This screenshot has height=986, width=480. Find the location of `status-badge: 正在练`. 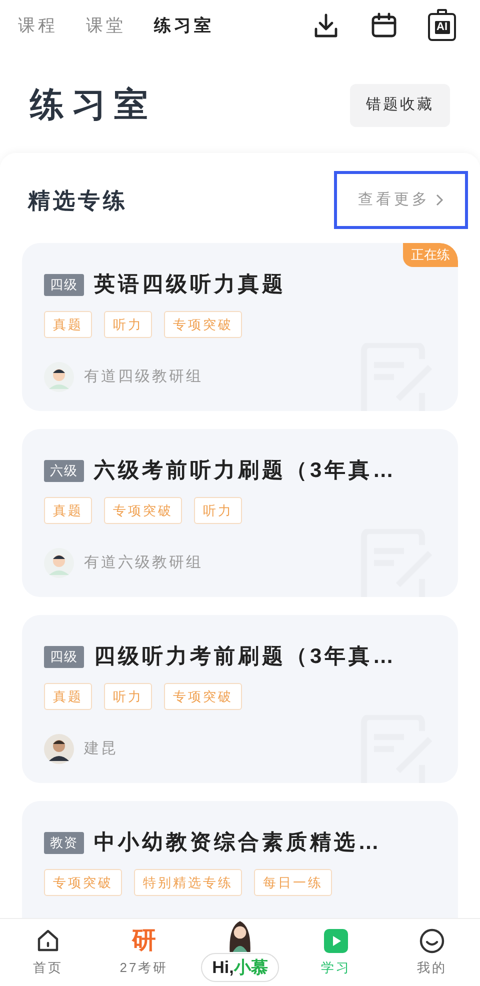

status-badge: 正在练 is located at coordinates (430, 254).